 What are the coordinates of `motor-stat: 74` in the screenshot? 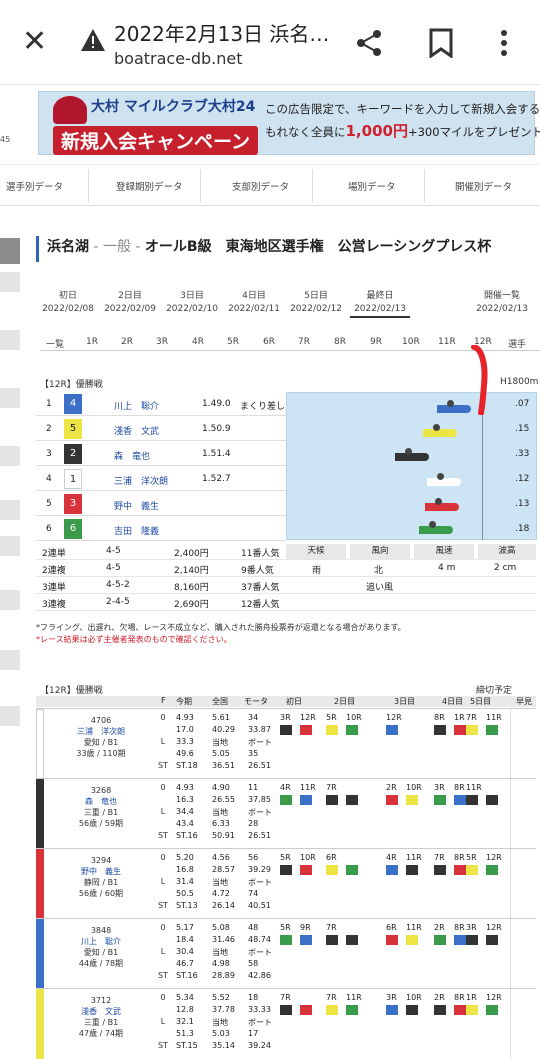 It's located at (253, 893).